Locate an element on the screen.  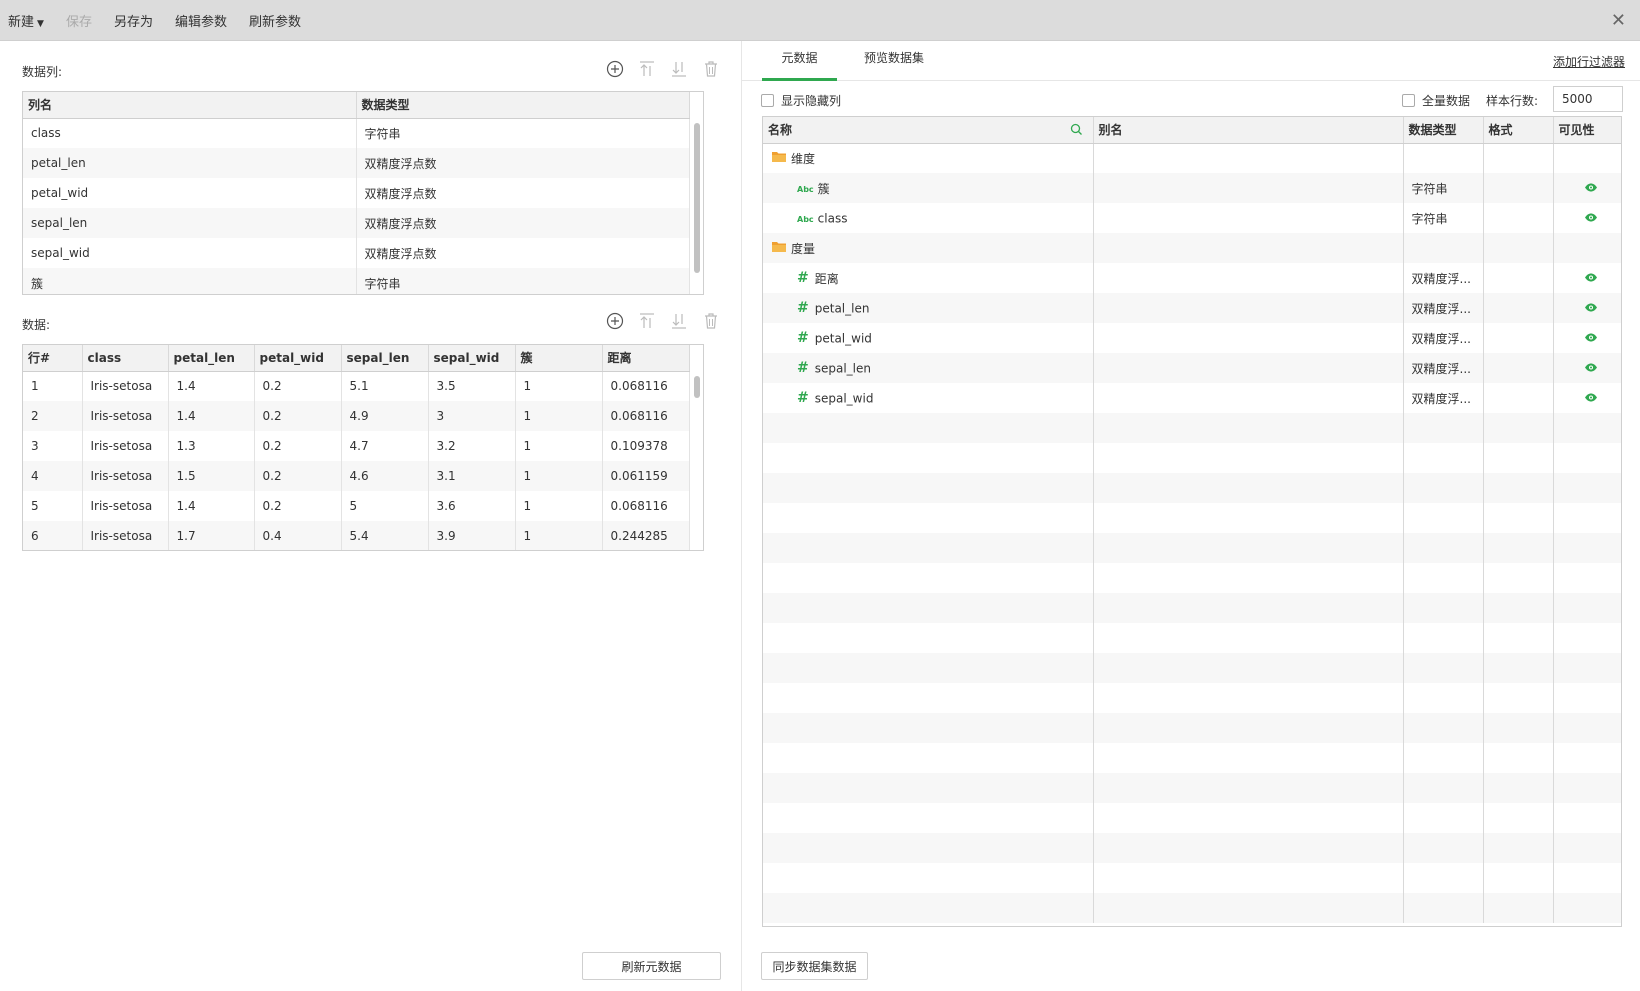
data-column-header: 距离 is located at coordinates (646, 358).